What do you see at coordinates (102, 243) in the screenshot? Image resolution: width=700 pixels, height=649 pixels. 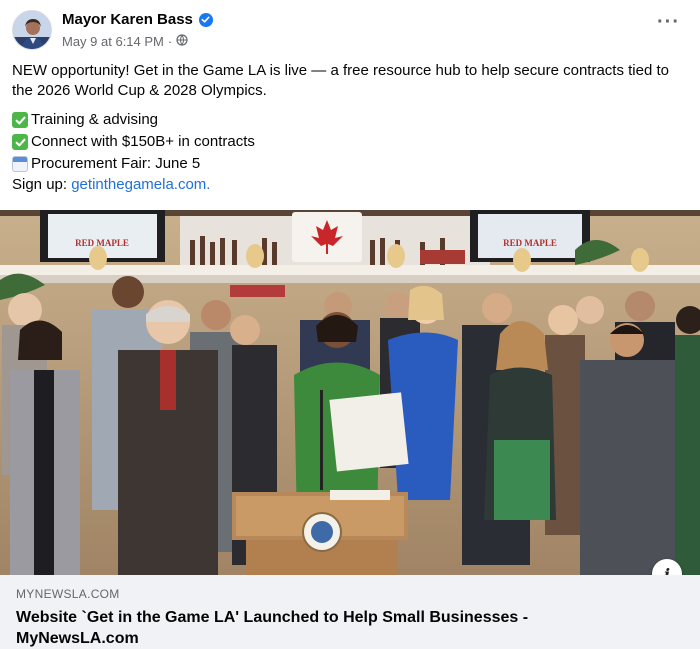 I see `signage-text-left: RED MAPLE` at bounding box center [102, 243].